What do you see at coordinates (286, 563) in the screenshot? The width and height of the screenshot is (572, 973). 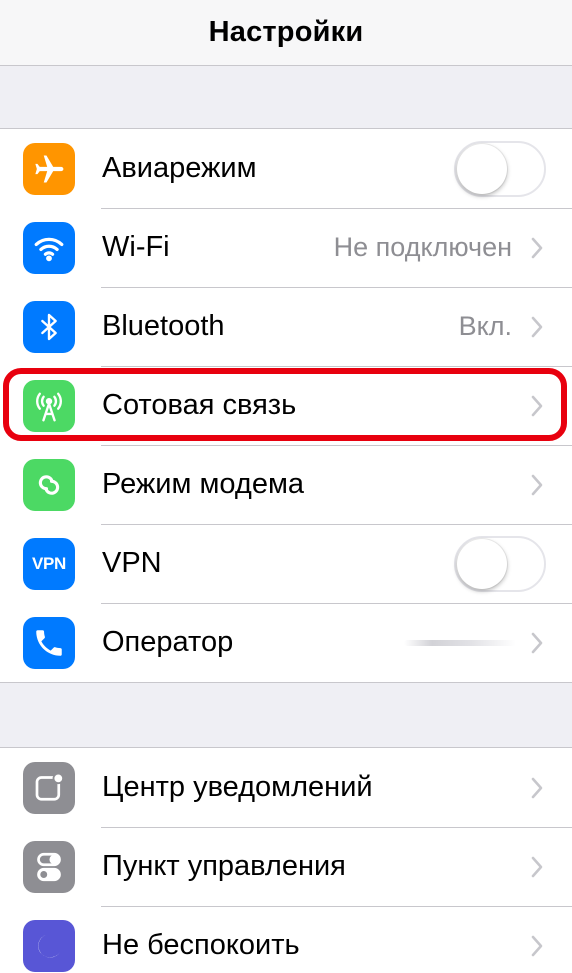 I see `settings-row-vpn: VPN VPN` at bounding box center [286, 563].